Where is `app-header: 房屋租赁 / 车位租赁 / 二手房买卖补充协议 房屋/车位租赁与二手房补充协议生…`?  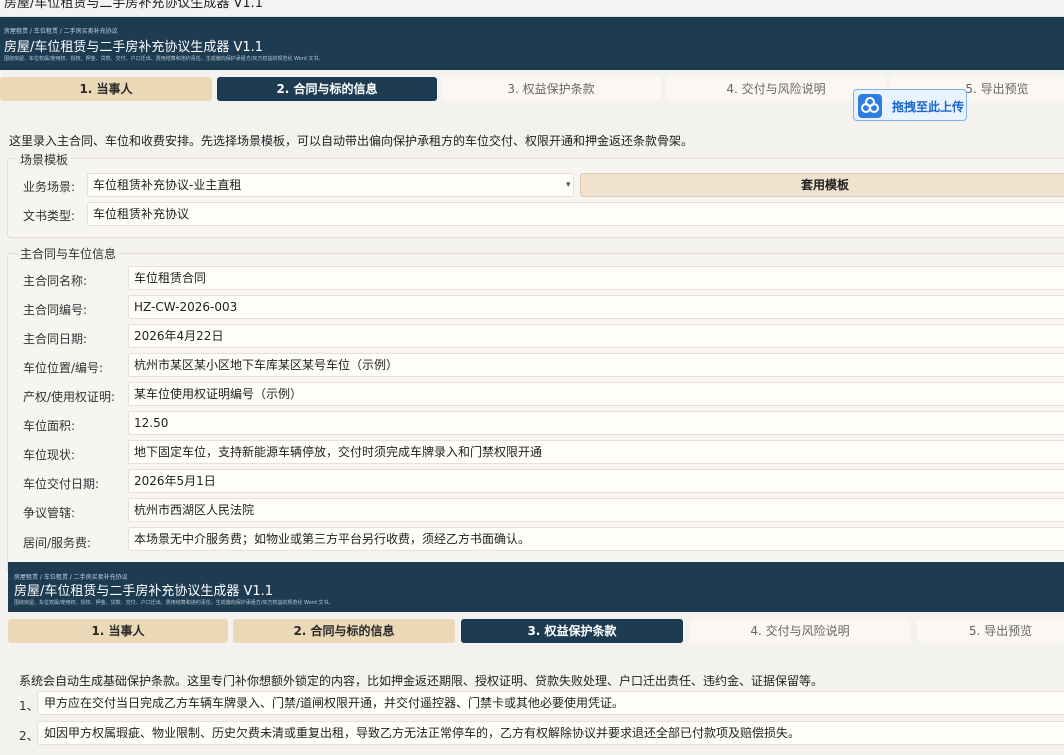
app-header: 房屋租赁 / 车位租赁 / 二手房买卖补充协议 房屋/车位租赁与二手房补充协议生… is located at coordinates (532, 43).